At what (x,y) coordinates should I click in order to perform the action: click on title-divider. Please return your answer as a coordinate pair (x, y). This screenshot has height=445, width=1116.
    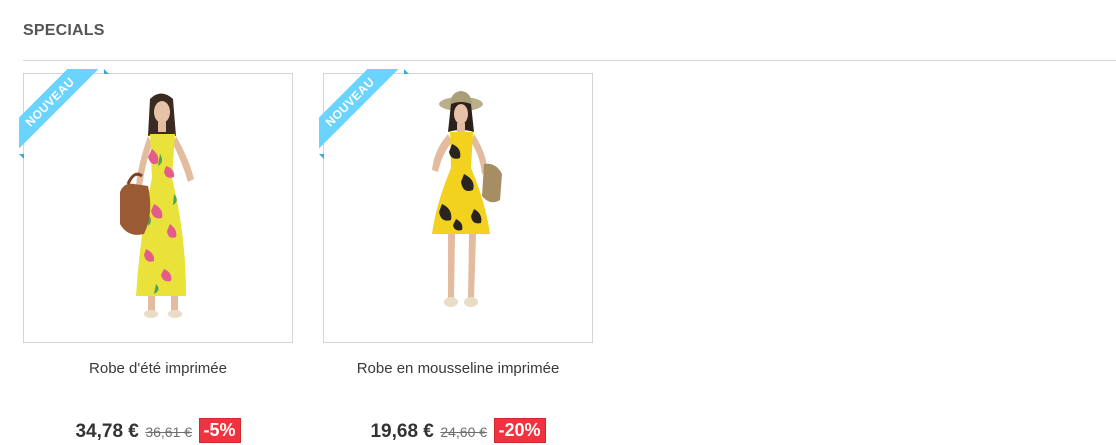
    Looking at the image, I should click on (569, 60).